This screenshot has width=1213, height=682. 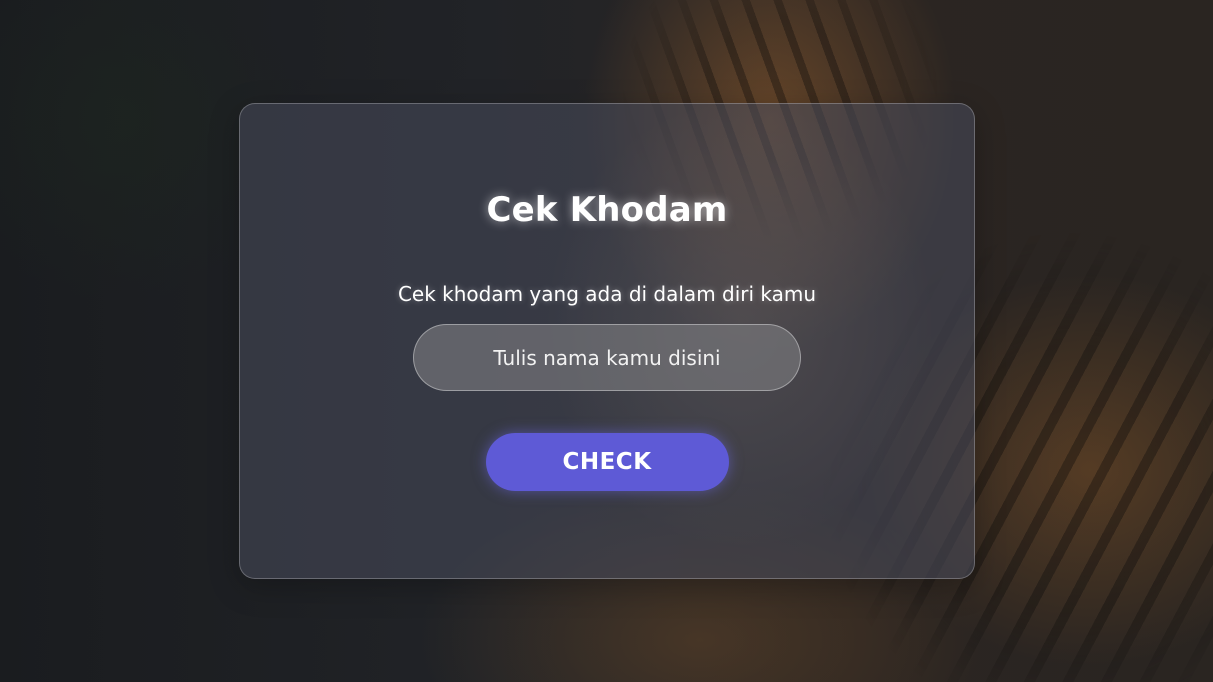 What do you see at coordinates (607, 294) in the screenshot?
I see `subtitle-text: Cek khodam yang ada di dalam diri kamu` at bounding box center [607, 294].